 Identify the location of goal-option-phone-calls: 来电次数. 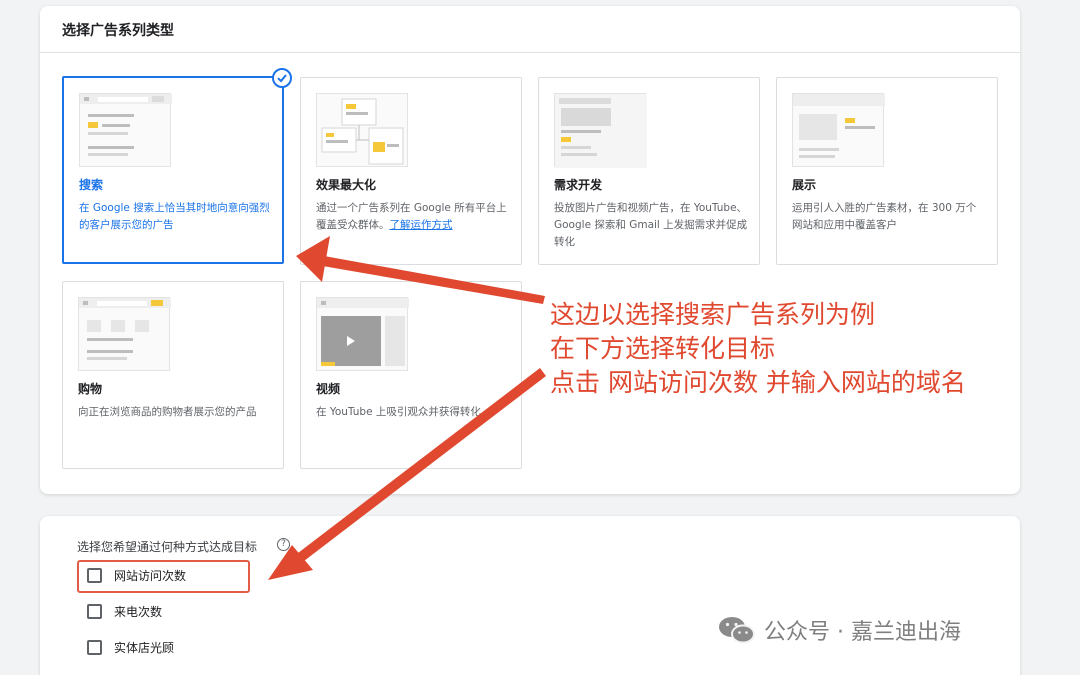
(124, 611).